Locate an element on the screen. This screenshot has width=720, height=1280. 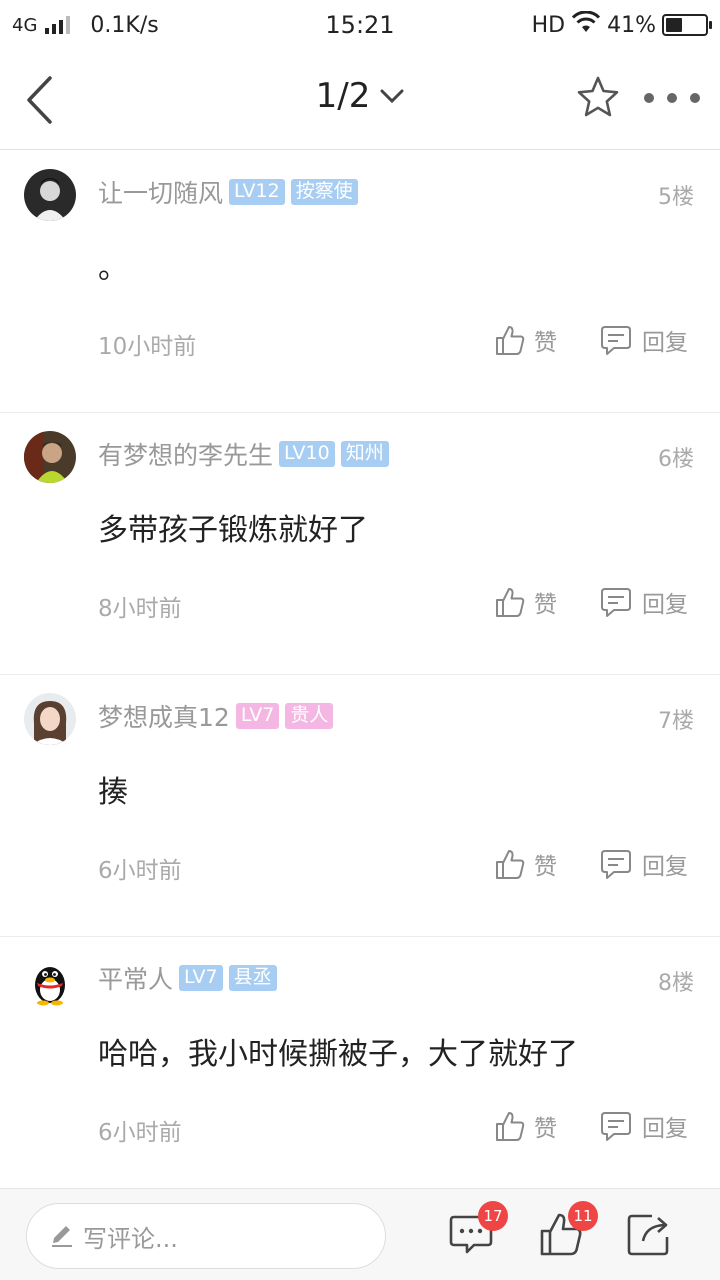
hd-indicator: HD is located at coordinates (548, 25).